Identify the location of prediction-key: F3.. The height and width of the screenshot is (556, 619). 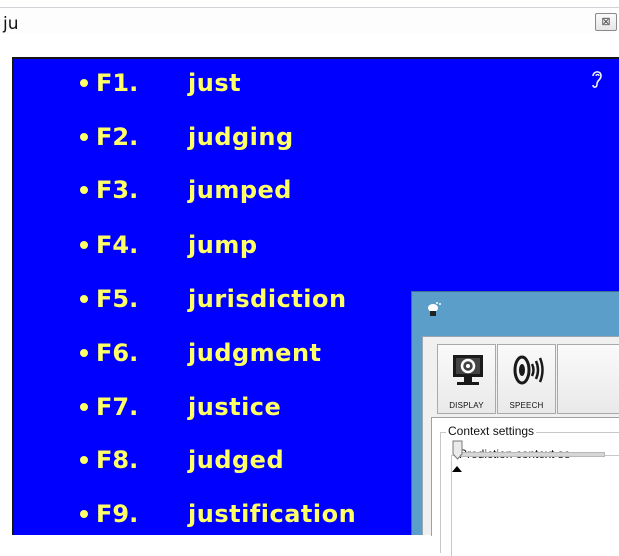
(117, 190).